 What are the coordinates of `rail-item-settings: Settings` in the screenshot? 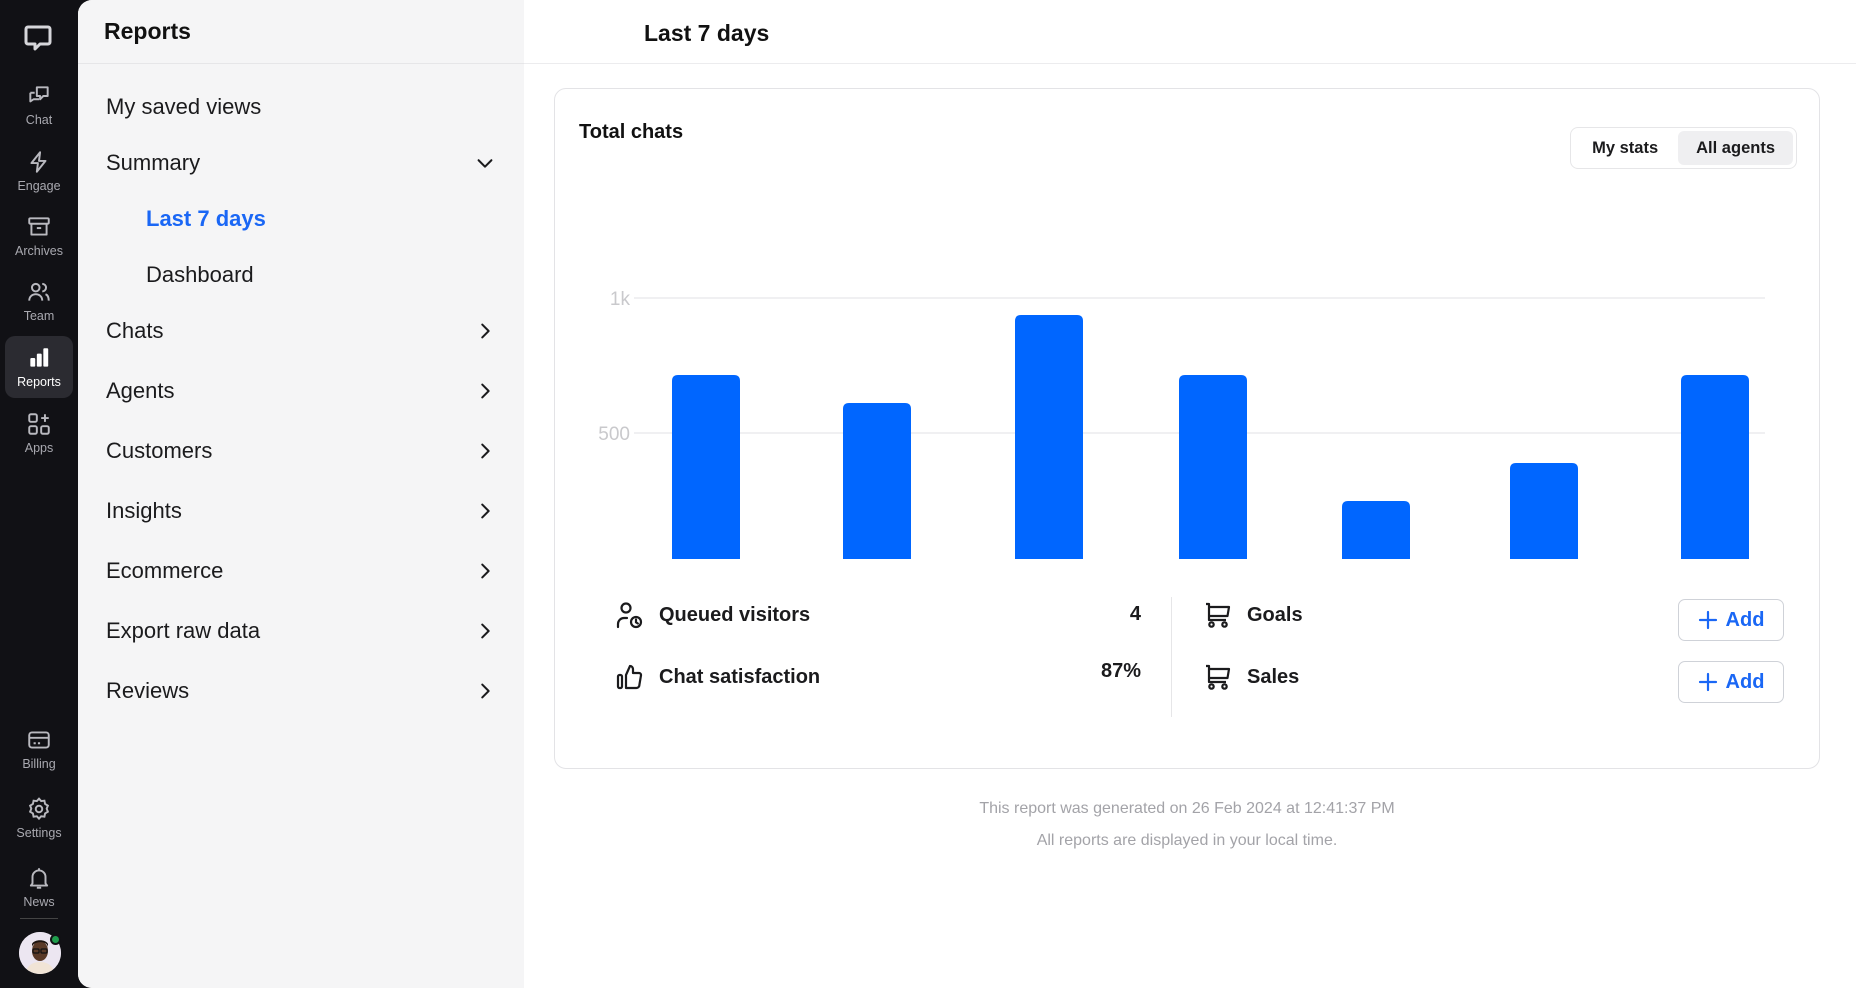 It's located at (39, 818).